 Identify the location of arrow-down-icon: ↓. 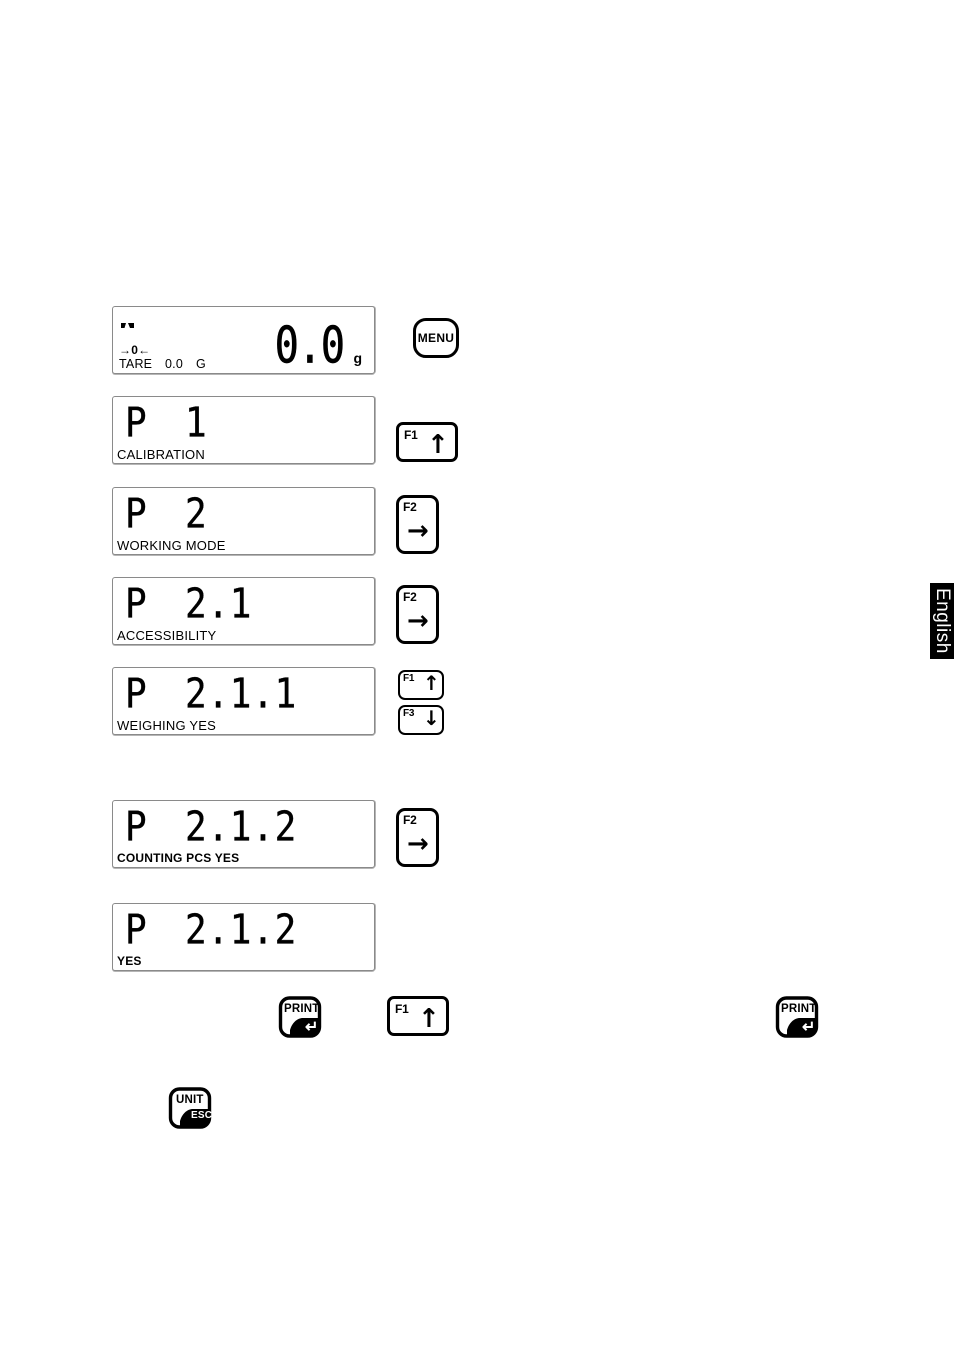
(431, 718).